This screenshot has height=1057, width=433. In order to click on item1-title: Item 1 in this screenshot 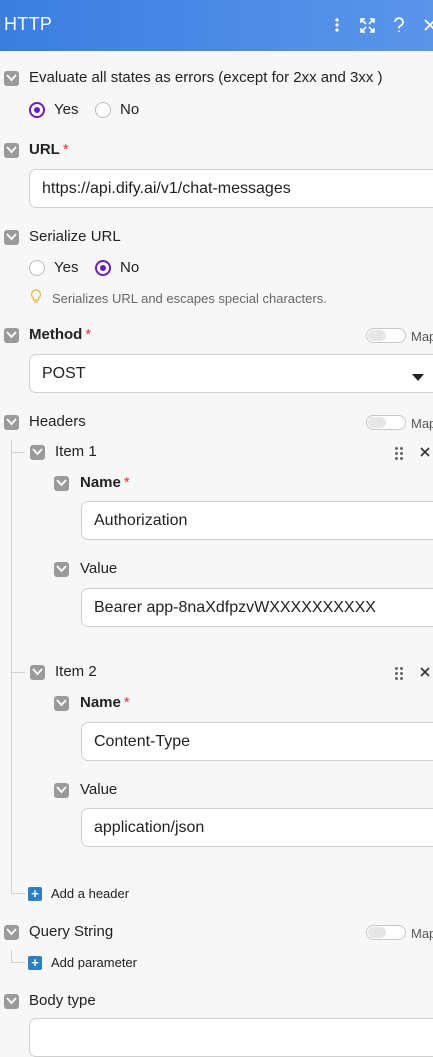, I will do `click(76, 451)`.